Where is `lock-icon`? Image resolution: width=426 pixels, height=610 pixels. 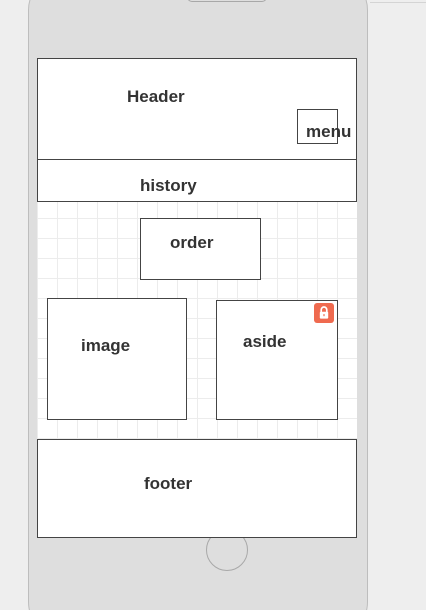 lock-icon is located at coordinates (324, 313).